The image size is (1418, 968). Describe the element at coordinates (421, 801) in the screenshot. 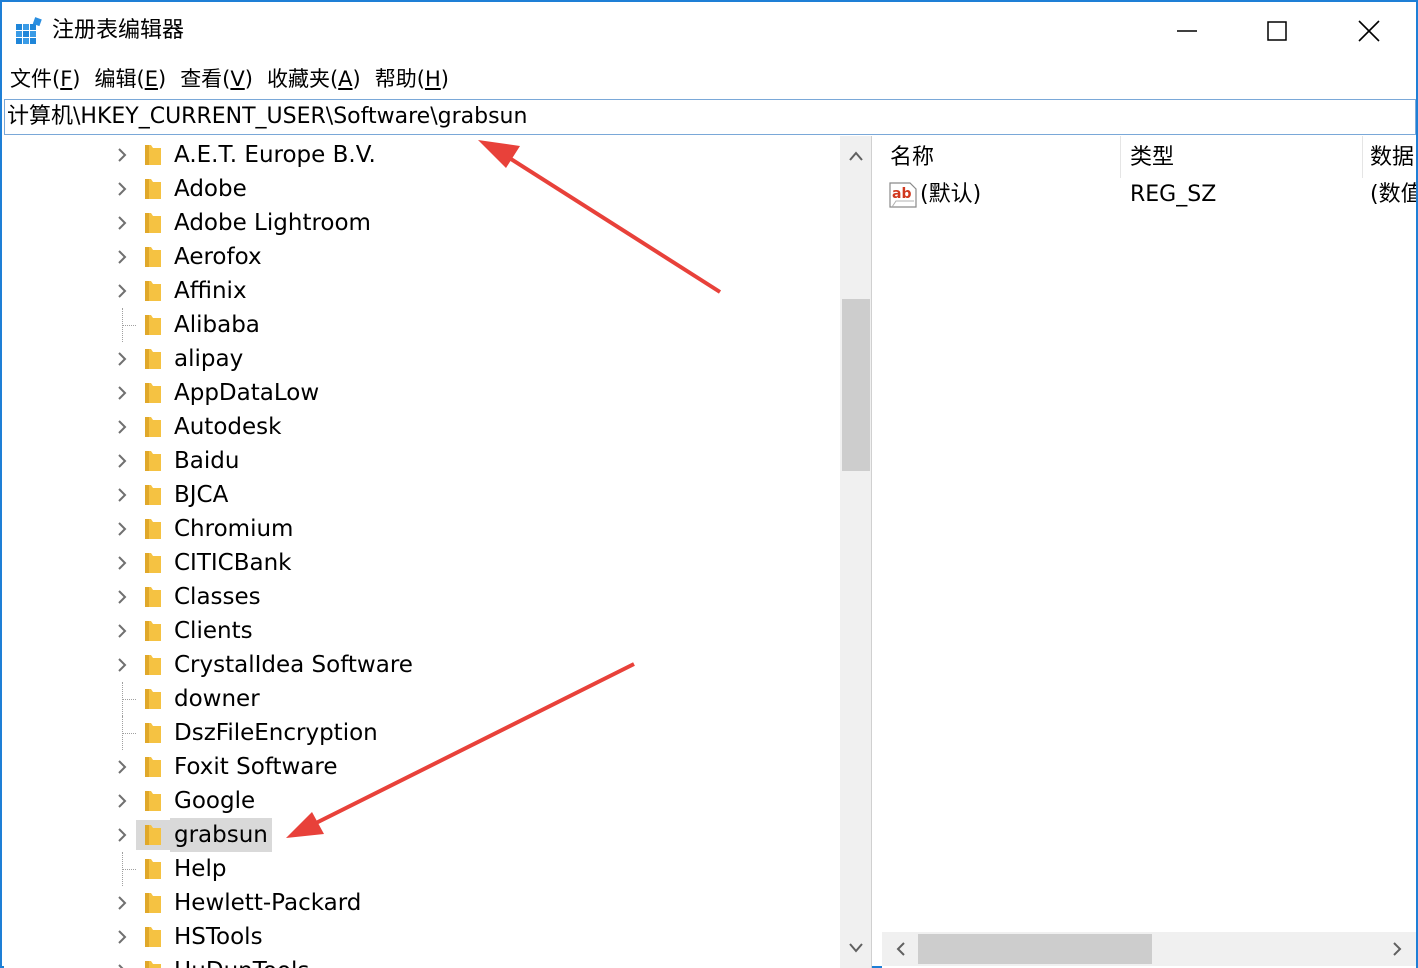

I see `tree-item: Google` at that location.